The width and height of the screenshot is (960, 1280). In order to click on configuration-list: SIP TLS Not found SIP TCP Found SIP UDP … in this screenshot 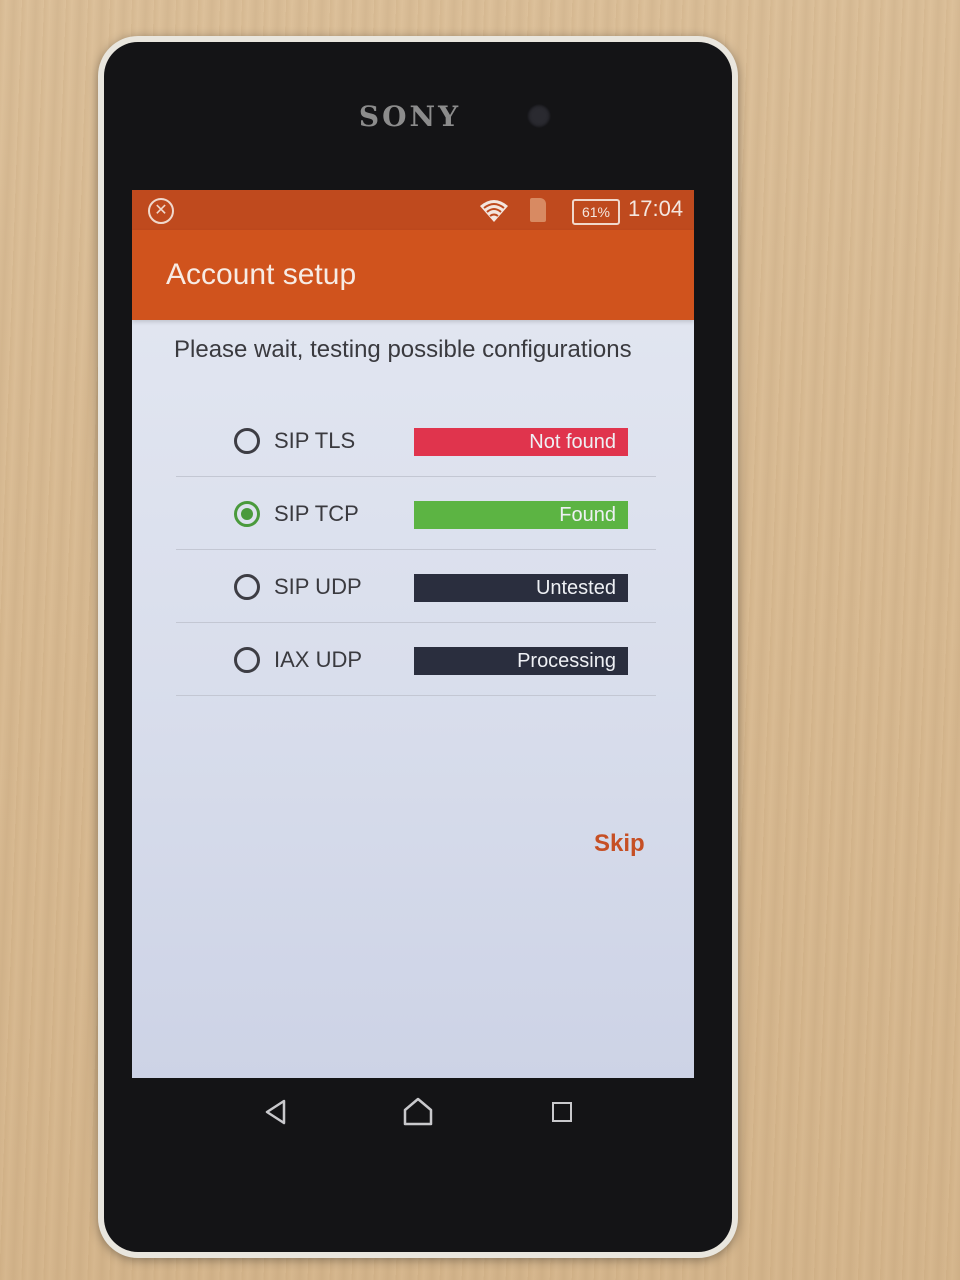, I will do `click(416, 550)`.